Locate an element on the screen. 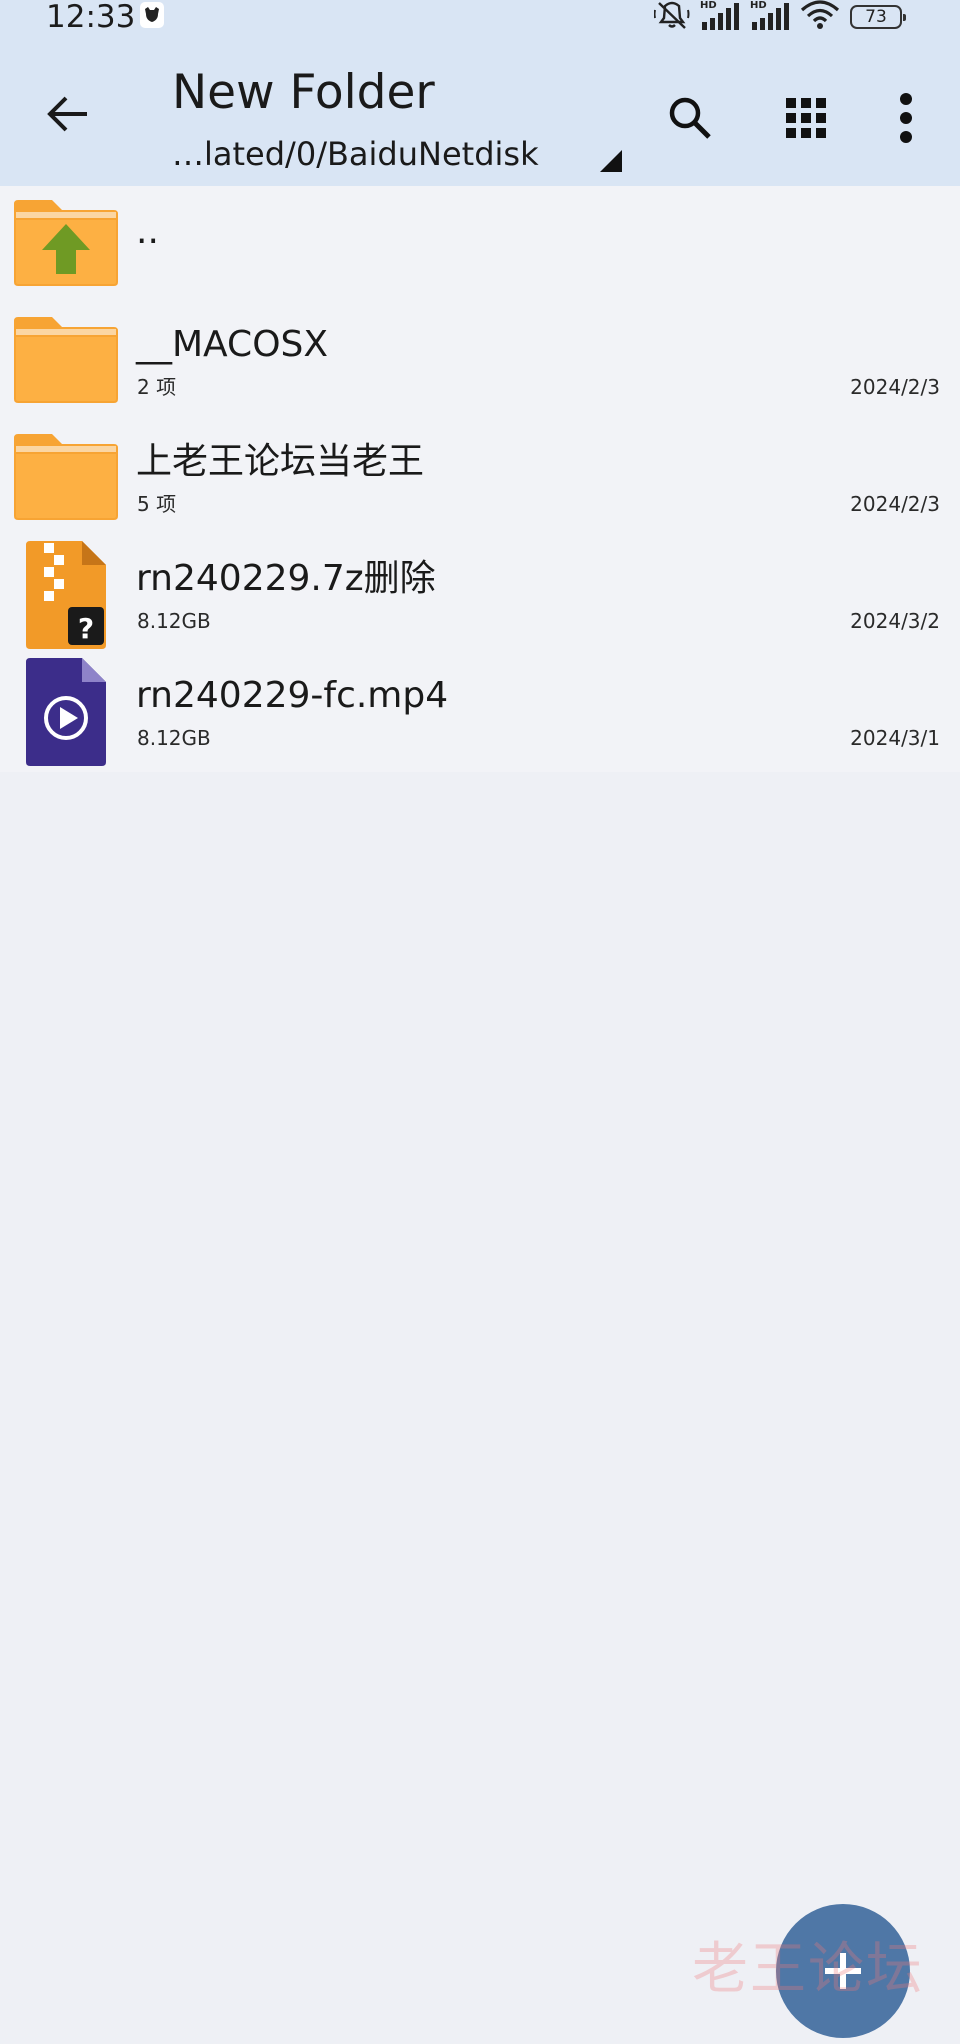 The height and width of the screenshot is (2044, 960). list-item: .. is located at coordinates (480, 244).